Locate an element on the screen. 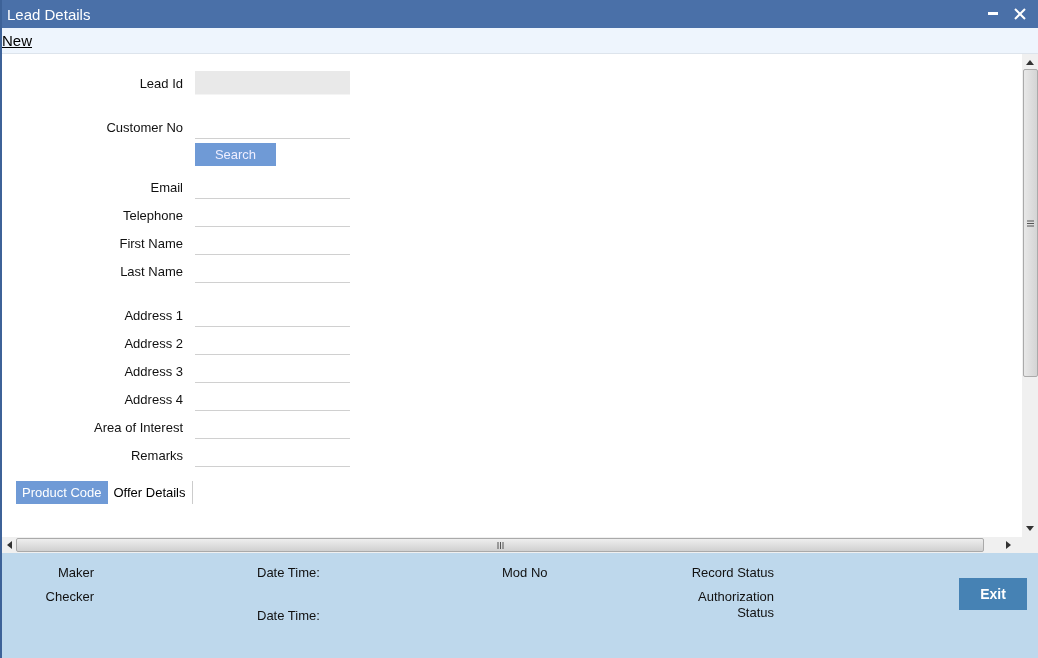  mod-no-label: Mod No is located at coordinates (525, 572).